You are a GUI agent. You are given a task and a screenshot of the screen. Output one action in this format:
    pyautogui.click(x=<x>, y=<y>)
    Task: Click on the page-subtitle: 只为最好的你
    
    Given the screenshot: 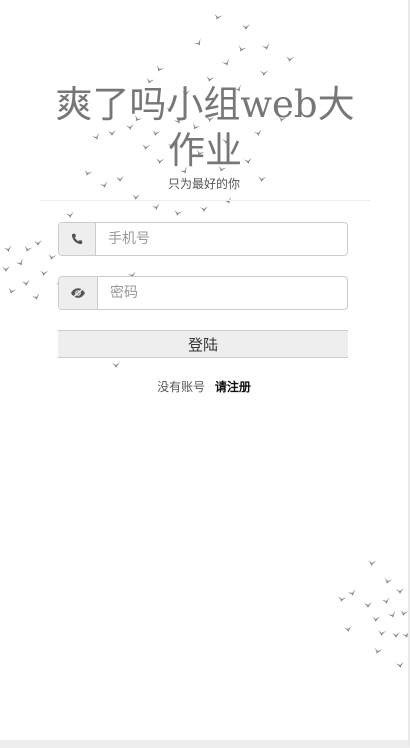 What is the action you would take?
    pyautogui.click(x=203, y=184)
    